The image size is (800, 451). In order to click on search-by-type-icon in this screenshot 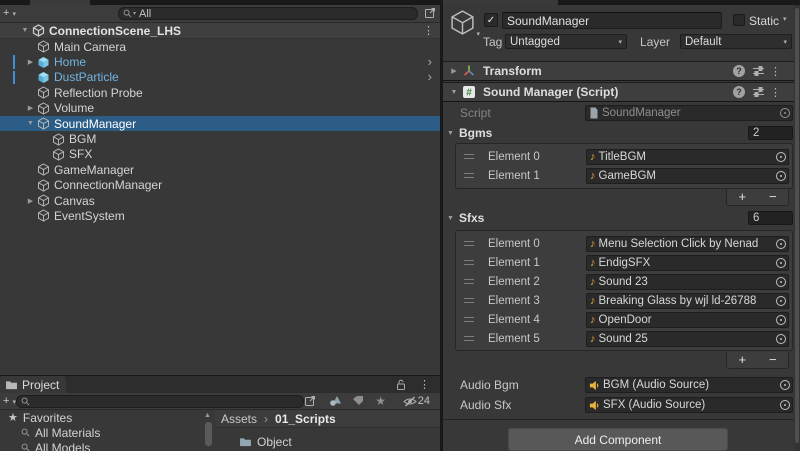, I will do `click(335, 401)`.